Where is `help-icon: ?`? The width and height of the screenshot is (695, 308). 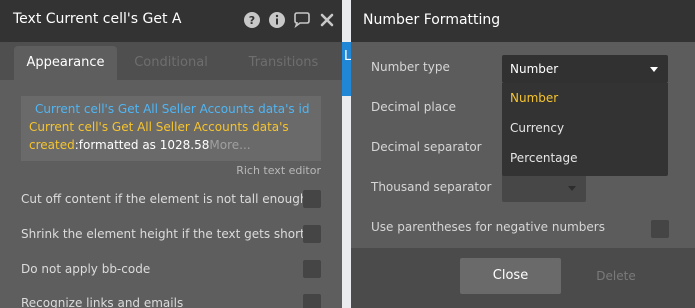
help-icon: ? is located at coordinates (252, 20).